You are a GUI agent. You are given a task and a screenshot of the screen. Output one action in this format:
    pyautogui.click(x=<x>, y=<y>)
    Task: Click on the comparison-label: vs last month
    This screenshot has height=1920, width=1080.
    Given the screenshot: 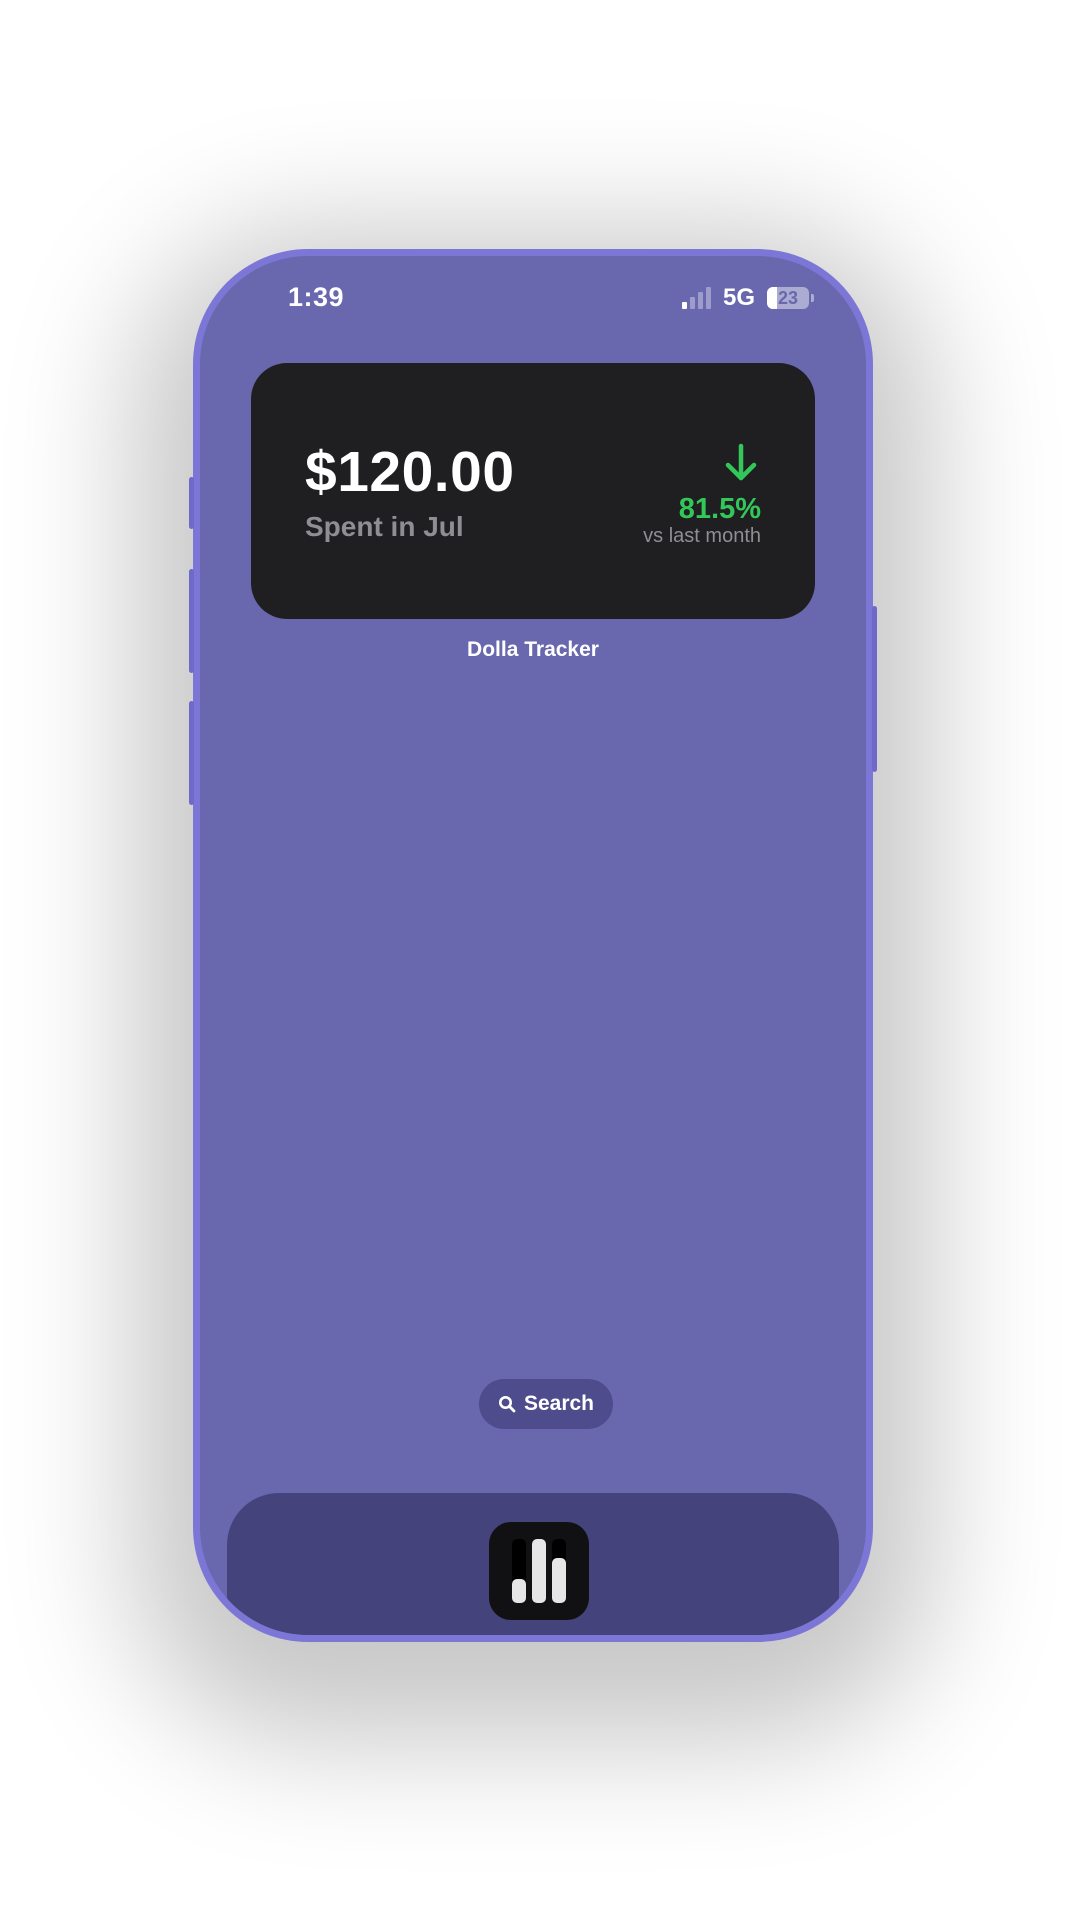 What is the action you would take?
    pyautogui.click(x=702, y=536)
    